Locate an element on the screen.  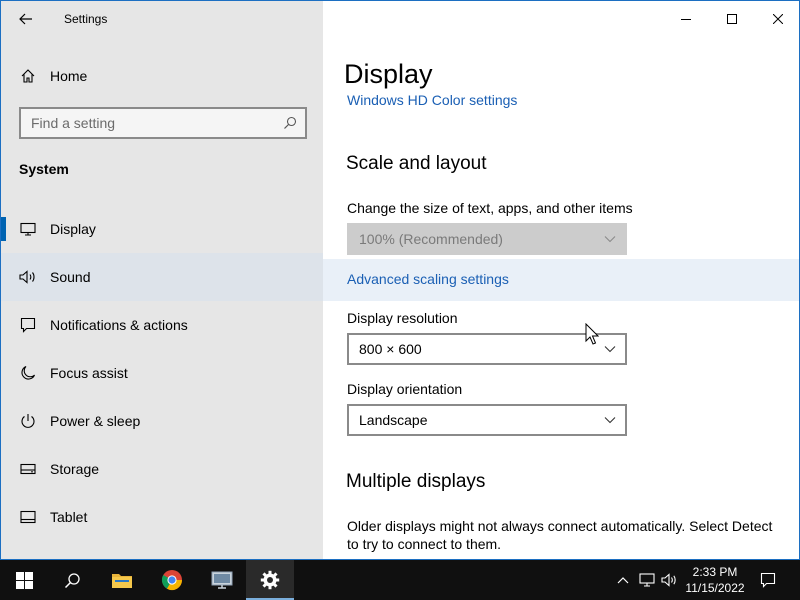
sidebar-item-label: Display is located at coordinates (73, 229).